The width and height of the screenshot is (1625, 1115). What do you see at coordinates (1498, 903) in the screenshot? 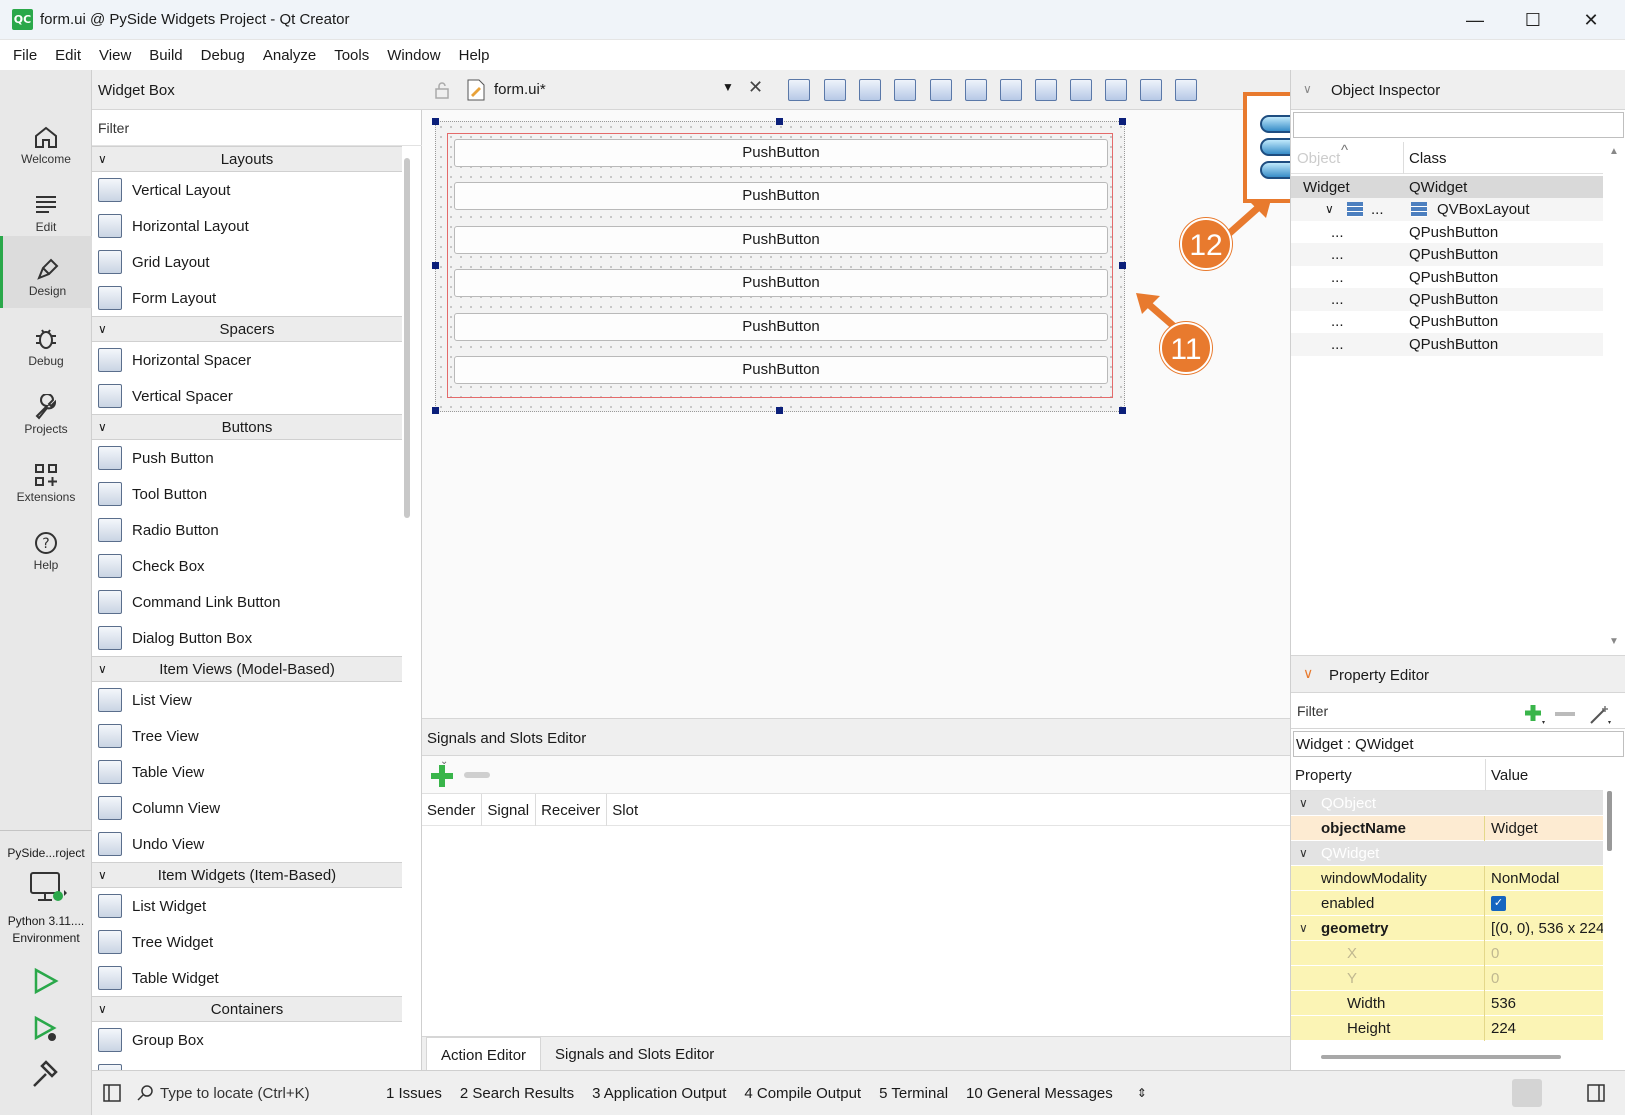
I see `enabled-checkbox: ✓` at bounding box center [1498, 903].